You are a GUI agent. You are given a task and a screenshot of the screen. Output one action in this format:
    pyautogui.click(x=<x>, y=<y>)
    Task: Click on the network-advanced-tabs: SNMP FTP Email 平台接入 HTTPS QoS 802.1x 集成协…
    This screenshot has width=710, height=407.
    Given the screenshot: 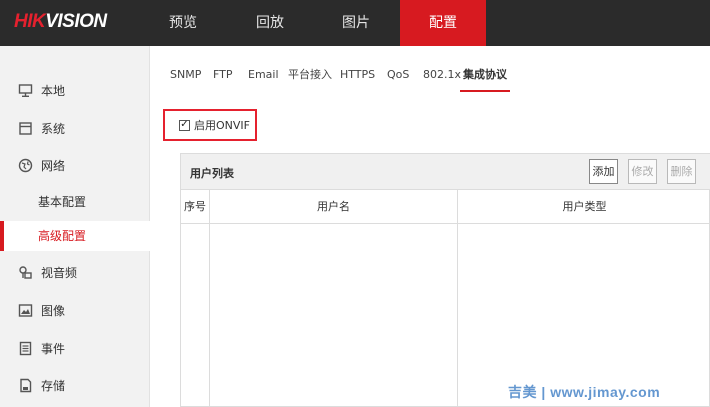 What is the action you would take?
    pyautogui.click(x=435, y=75)
    